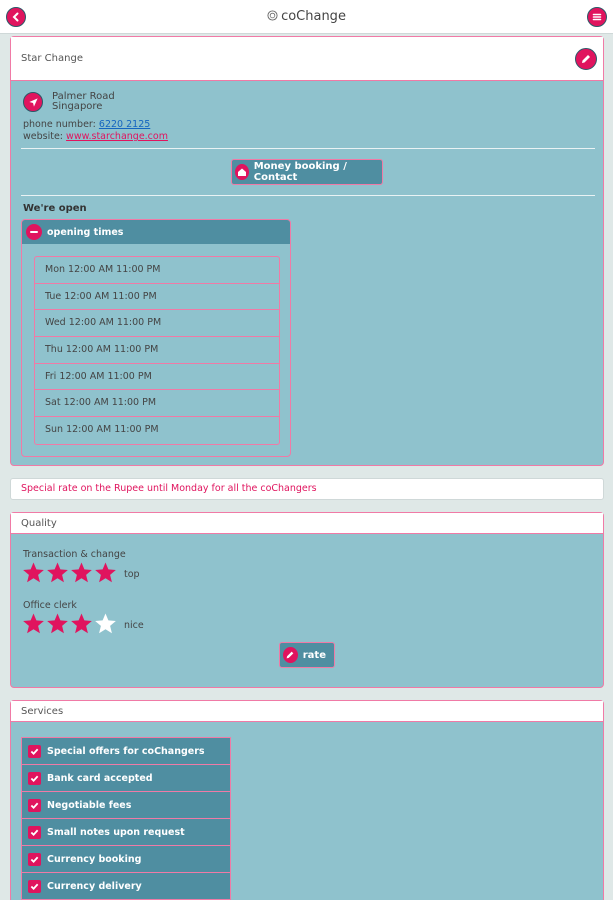 The image size is (613, 900). I want to click on rating-word: nice, so click(134, 625).